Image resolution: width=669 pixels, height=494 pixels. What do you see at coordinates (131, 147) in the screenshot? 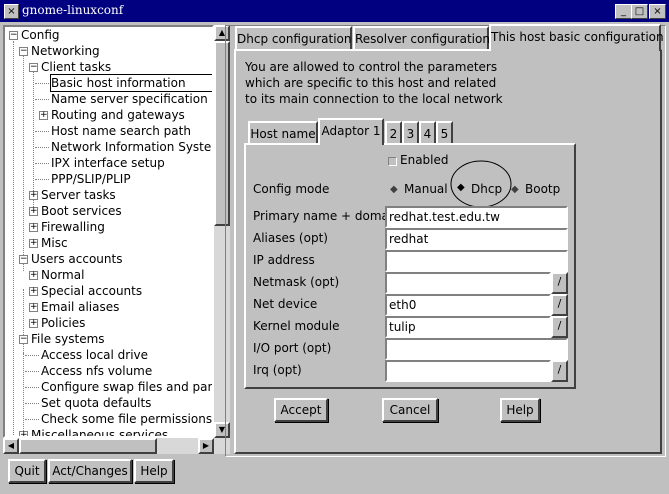
I see `tree-label: Network Information System (NIS)` at bounding box center [131, 147].